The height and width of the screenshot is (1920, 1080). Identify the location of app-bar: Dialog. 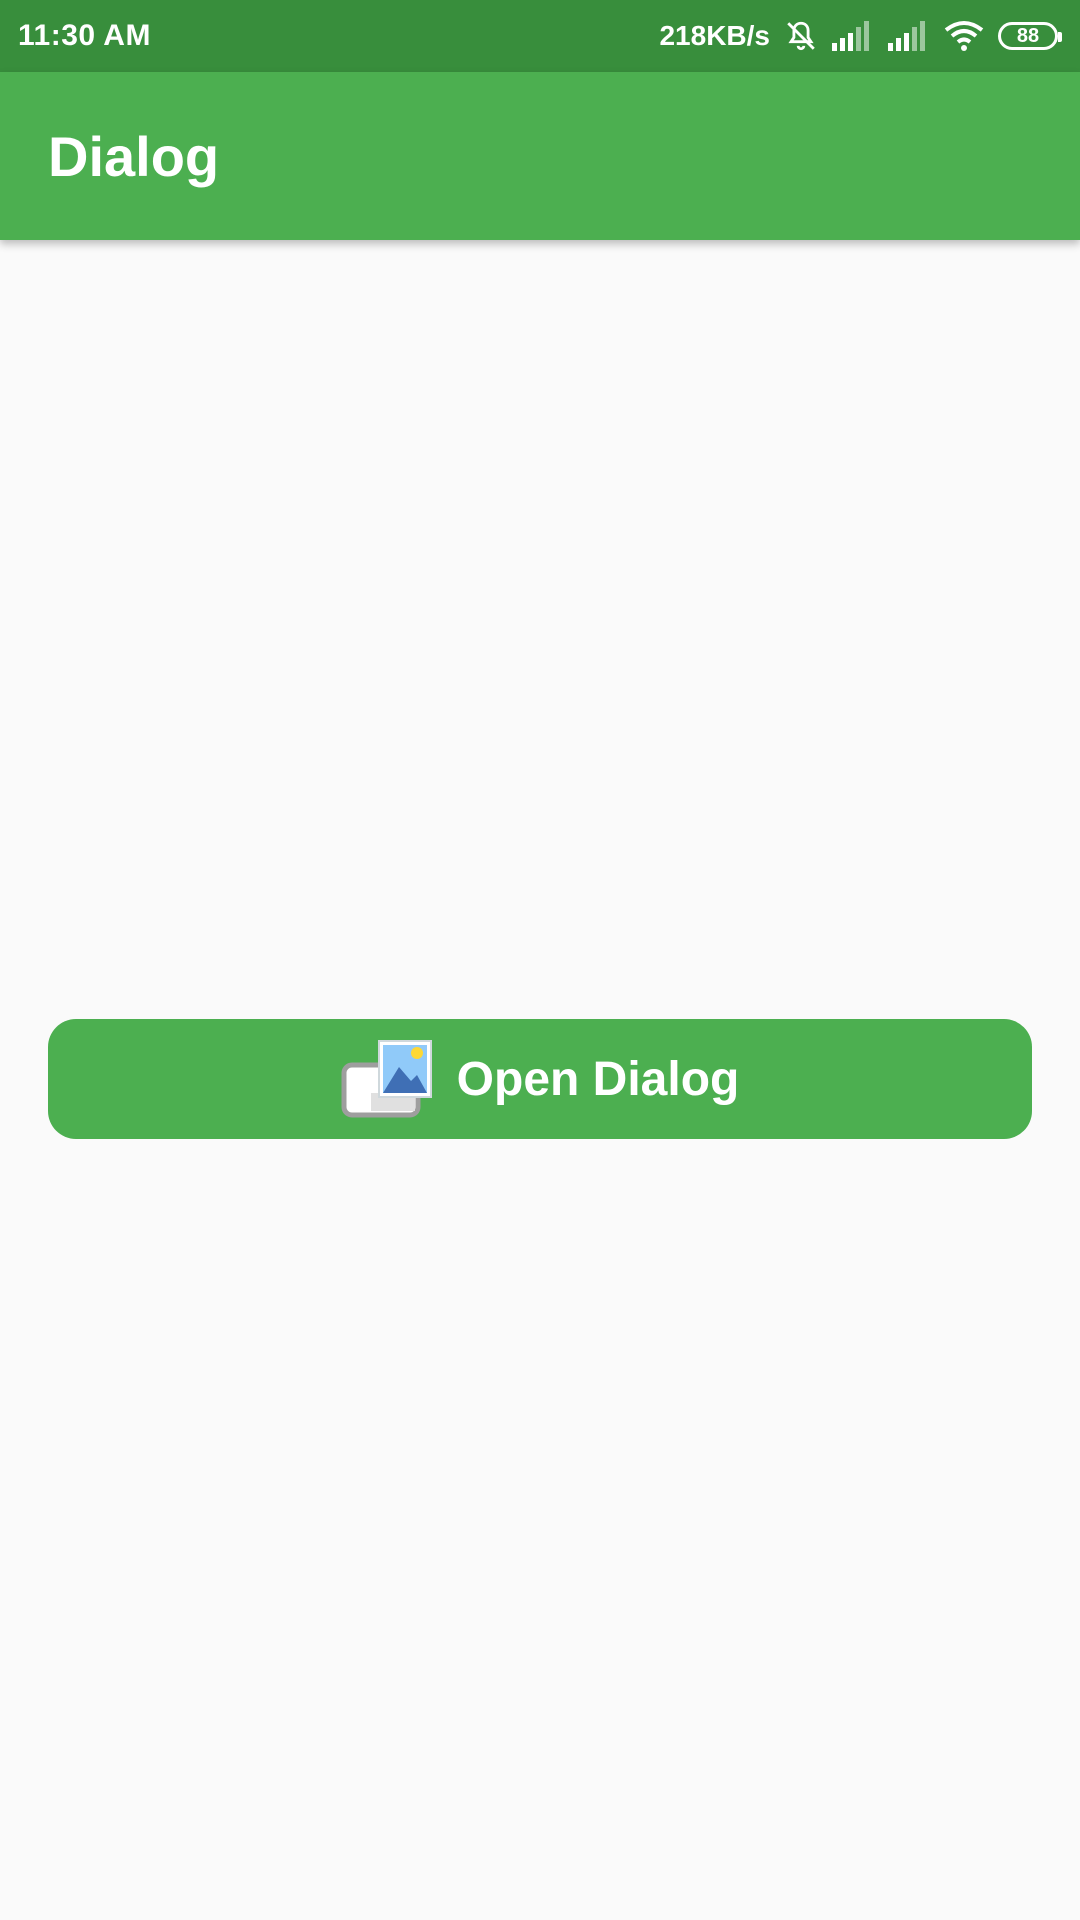
(540, 156).